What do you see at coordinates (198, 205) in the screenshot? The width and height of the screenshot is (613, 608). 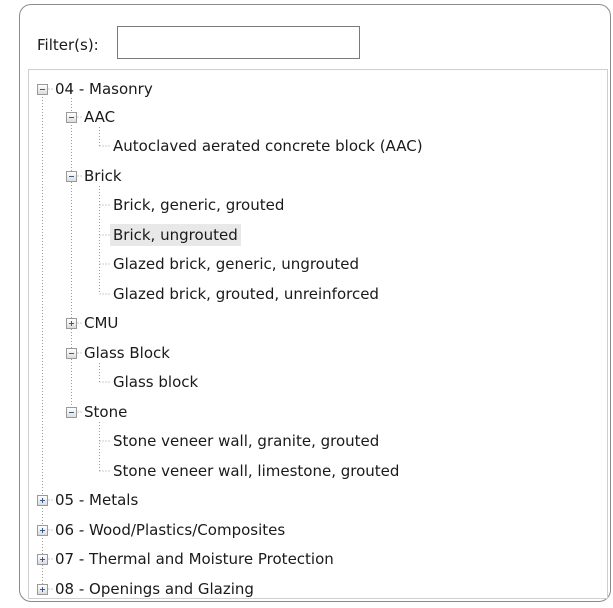 I see `tree-leaf-brick-generic-grouted: Brick, generic, grouted` at bounding box center [198, 205].